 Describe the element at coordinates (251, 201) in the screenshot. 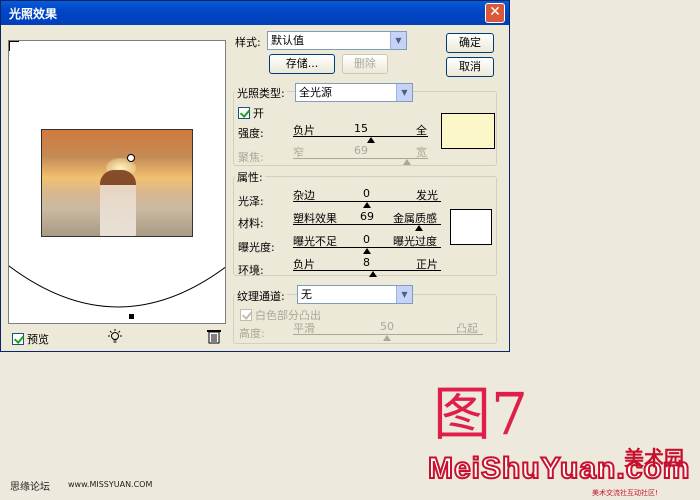

I see `gloss-label: 光泽:` at that location.